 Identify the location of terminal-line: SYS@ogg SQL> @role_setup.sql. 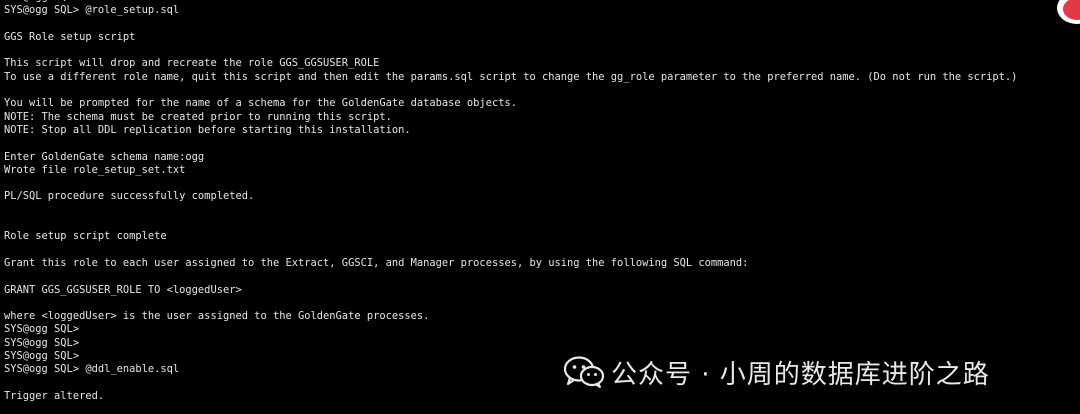
(92, 10).